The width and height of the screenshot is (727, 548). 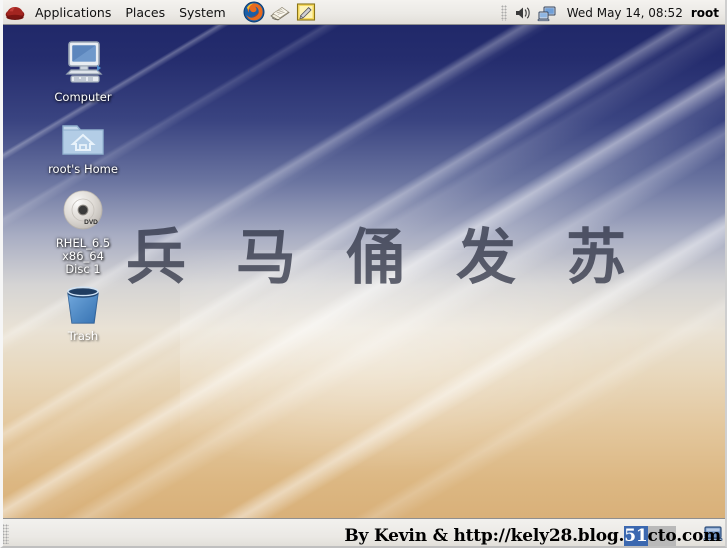 I want to click on desktop-icon-dvd: DVD RHEL_6.5 x86_64 Disc 1, so click(x=83, y=229).